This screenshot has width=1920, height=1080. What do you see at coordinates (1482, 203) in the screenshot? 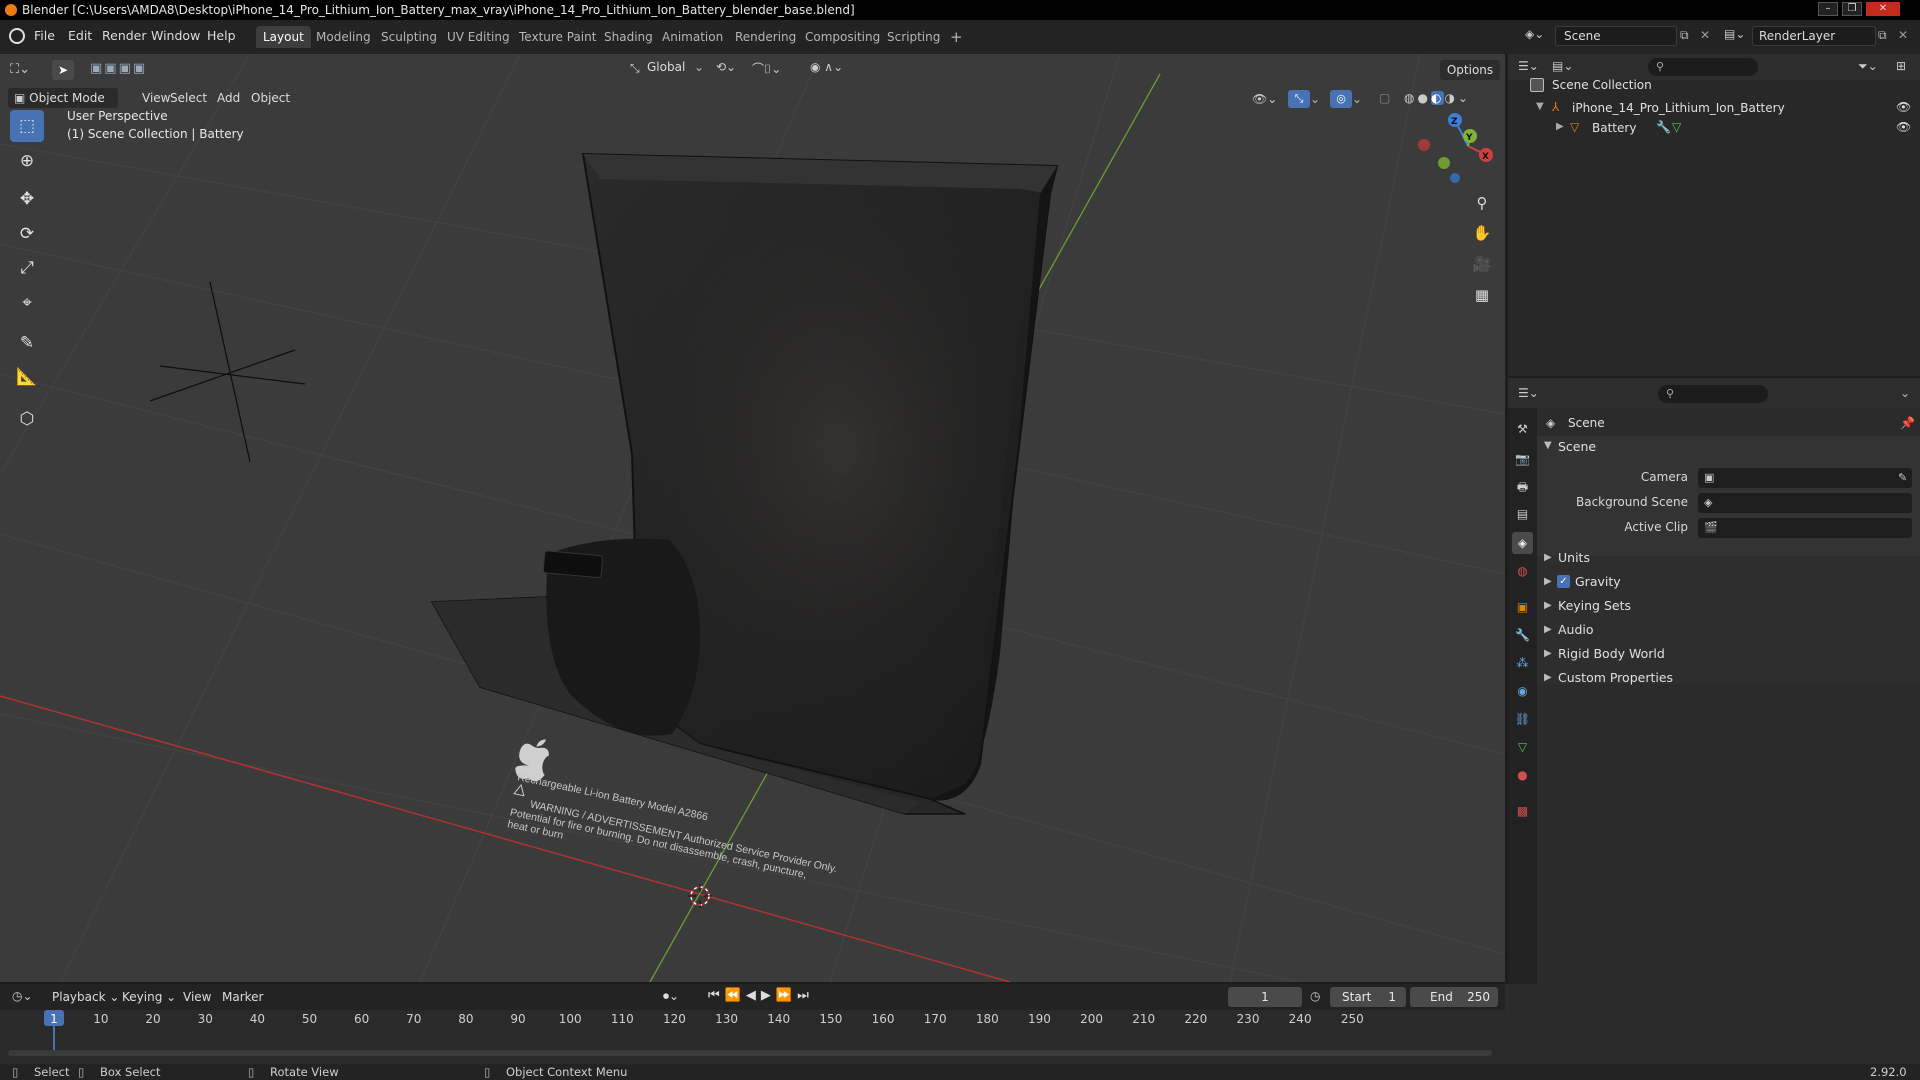
I see `zoom-icon: ⚲` at bounding box center [1482, 203].